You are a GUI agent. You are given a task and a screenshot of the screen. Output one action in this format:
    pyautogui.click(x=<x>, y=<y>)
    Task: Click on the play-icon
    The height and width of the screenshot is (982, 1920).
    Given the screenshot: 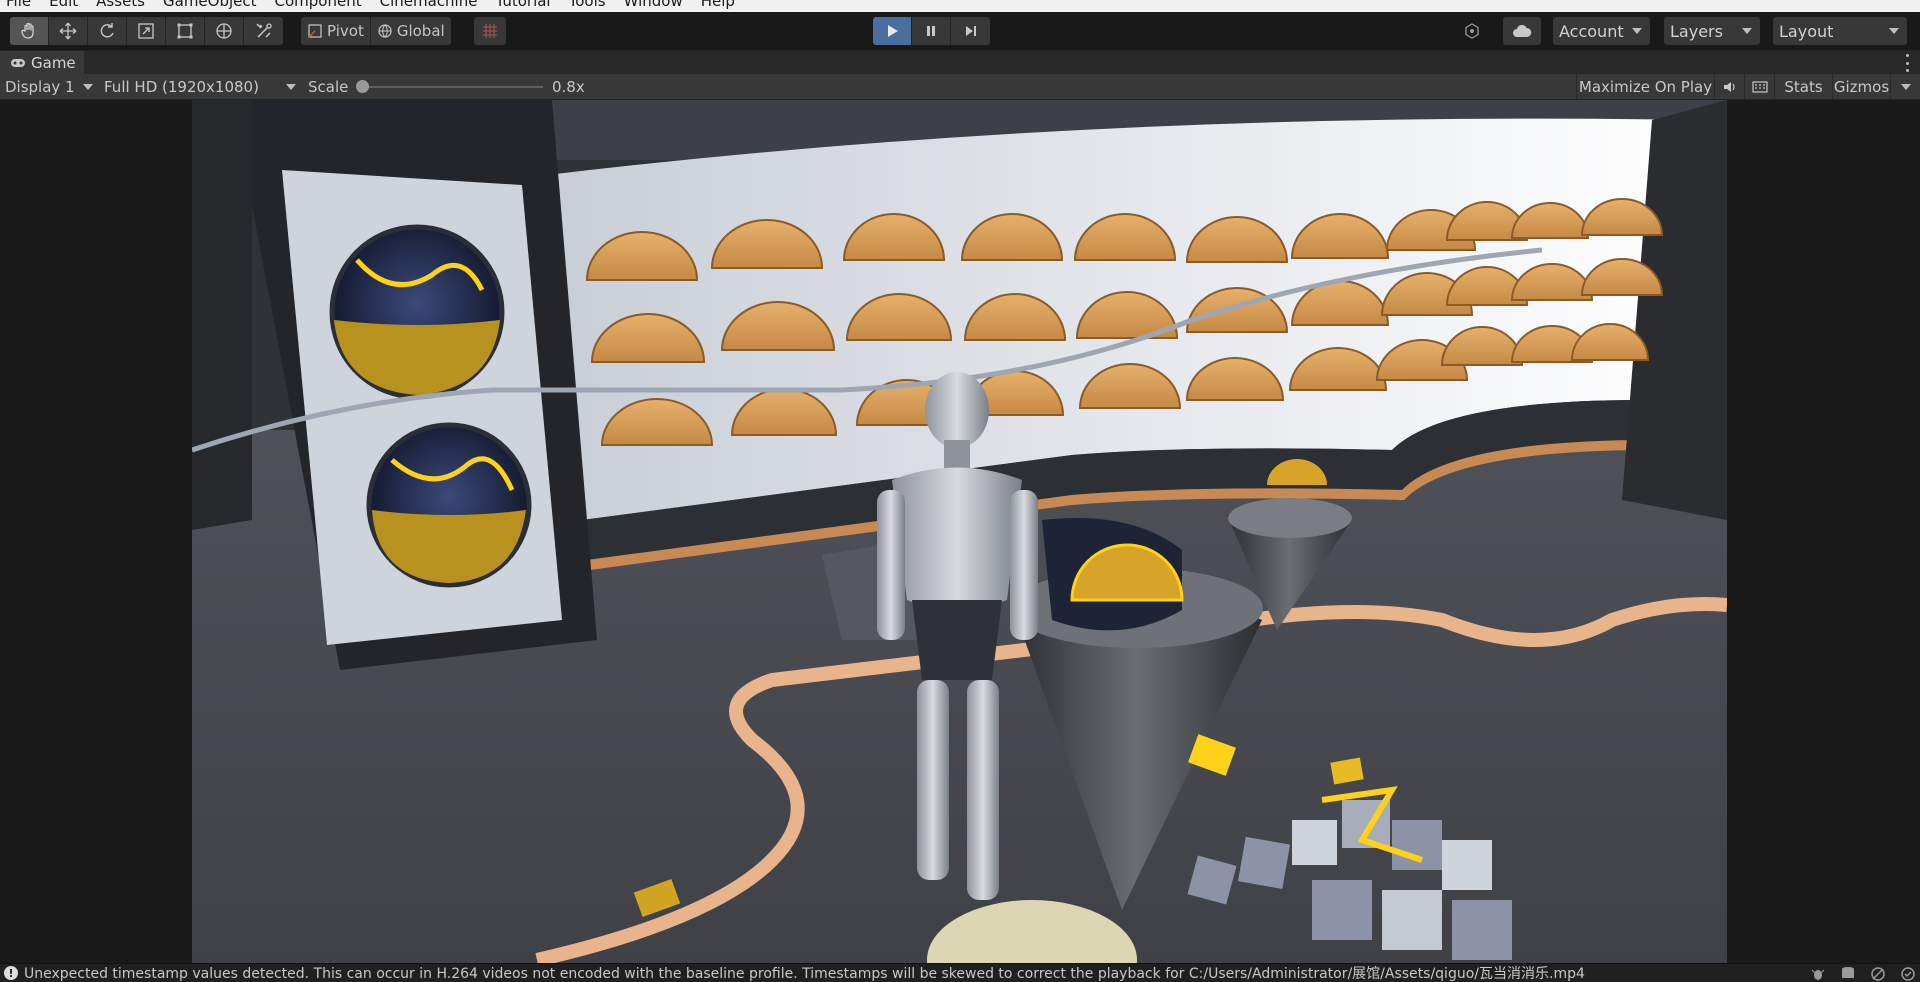 What is the action you would take?
    pyautogui.click(x=893, y=31)
    